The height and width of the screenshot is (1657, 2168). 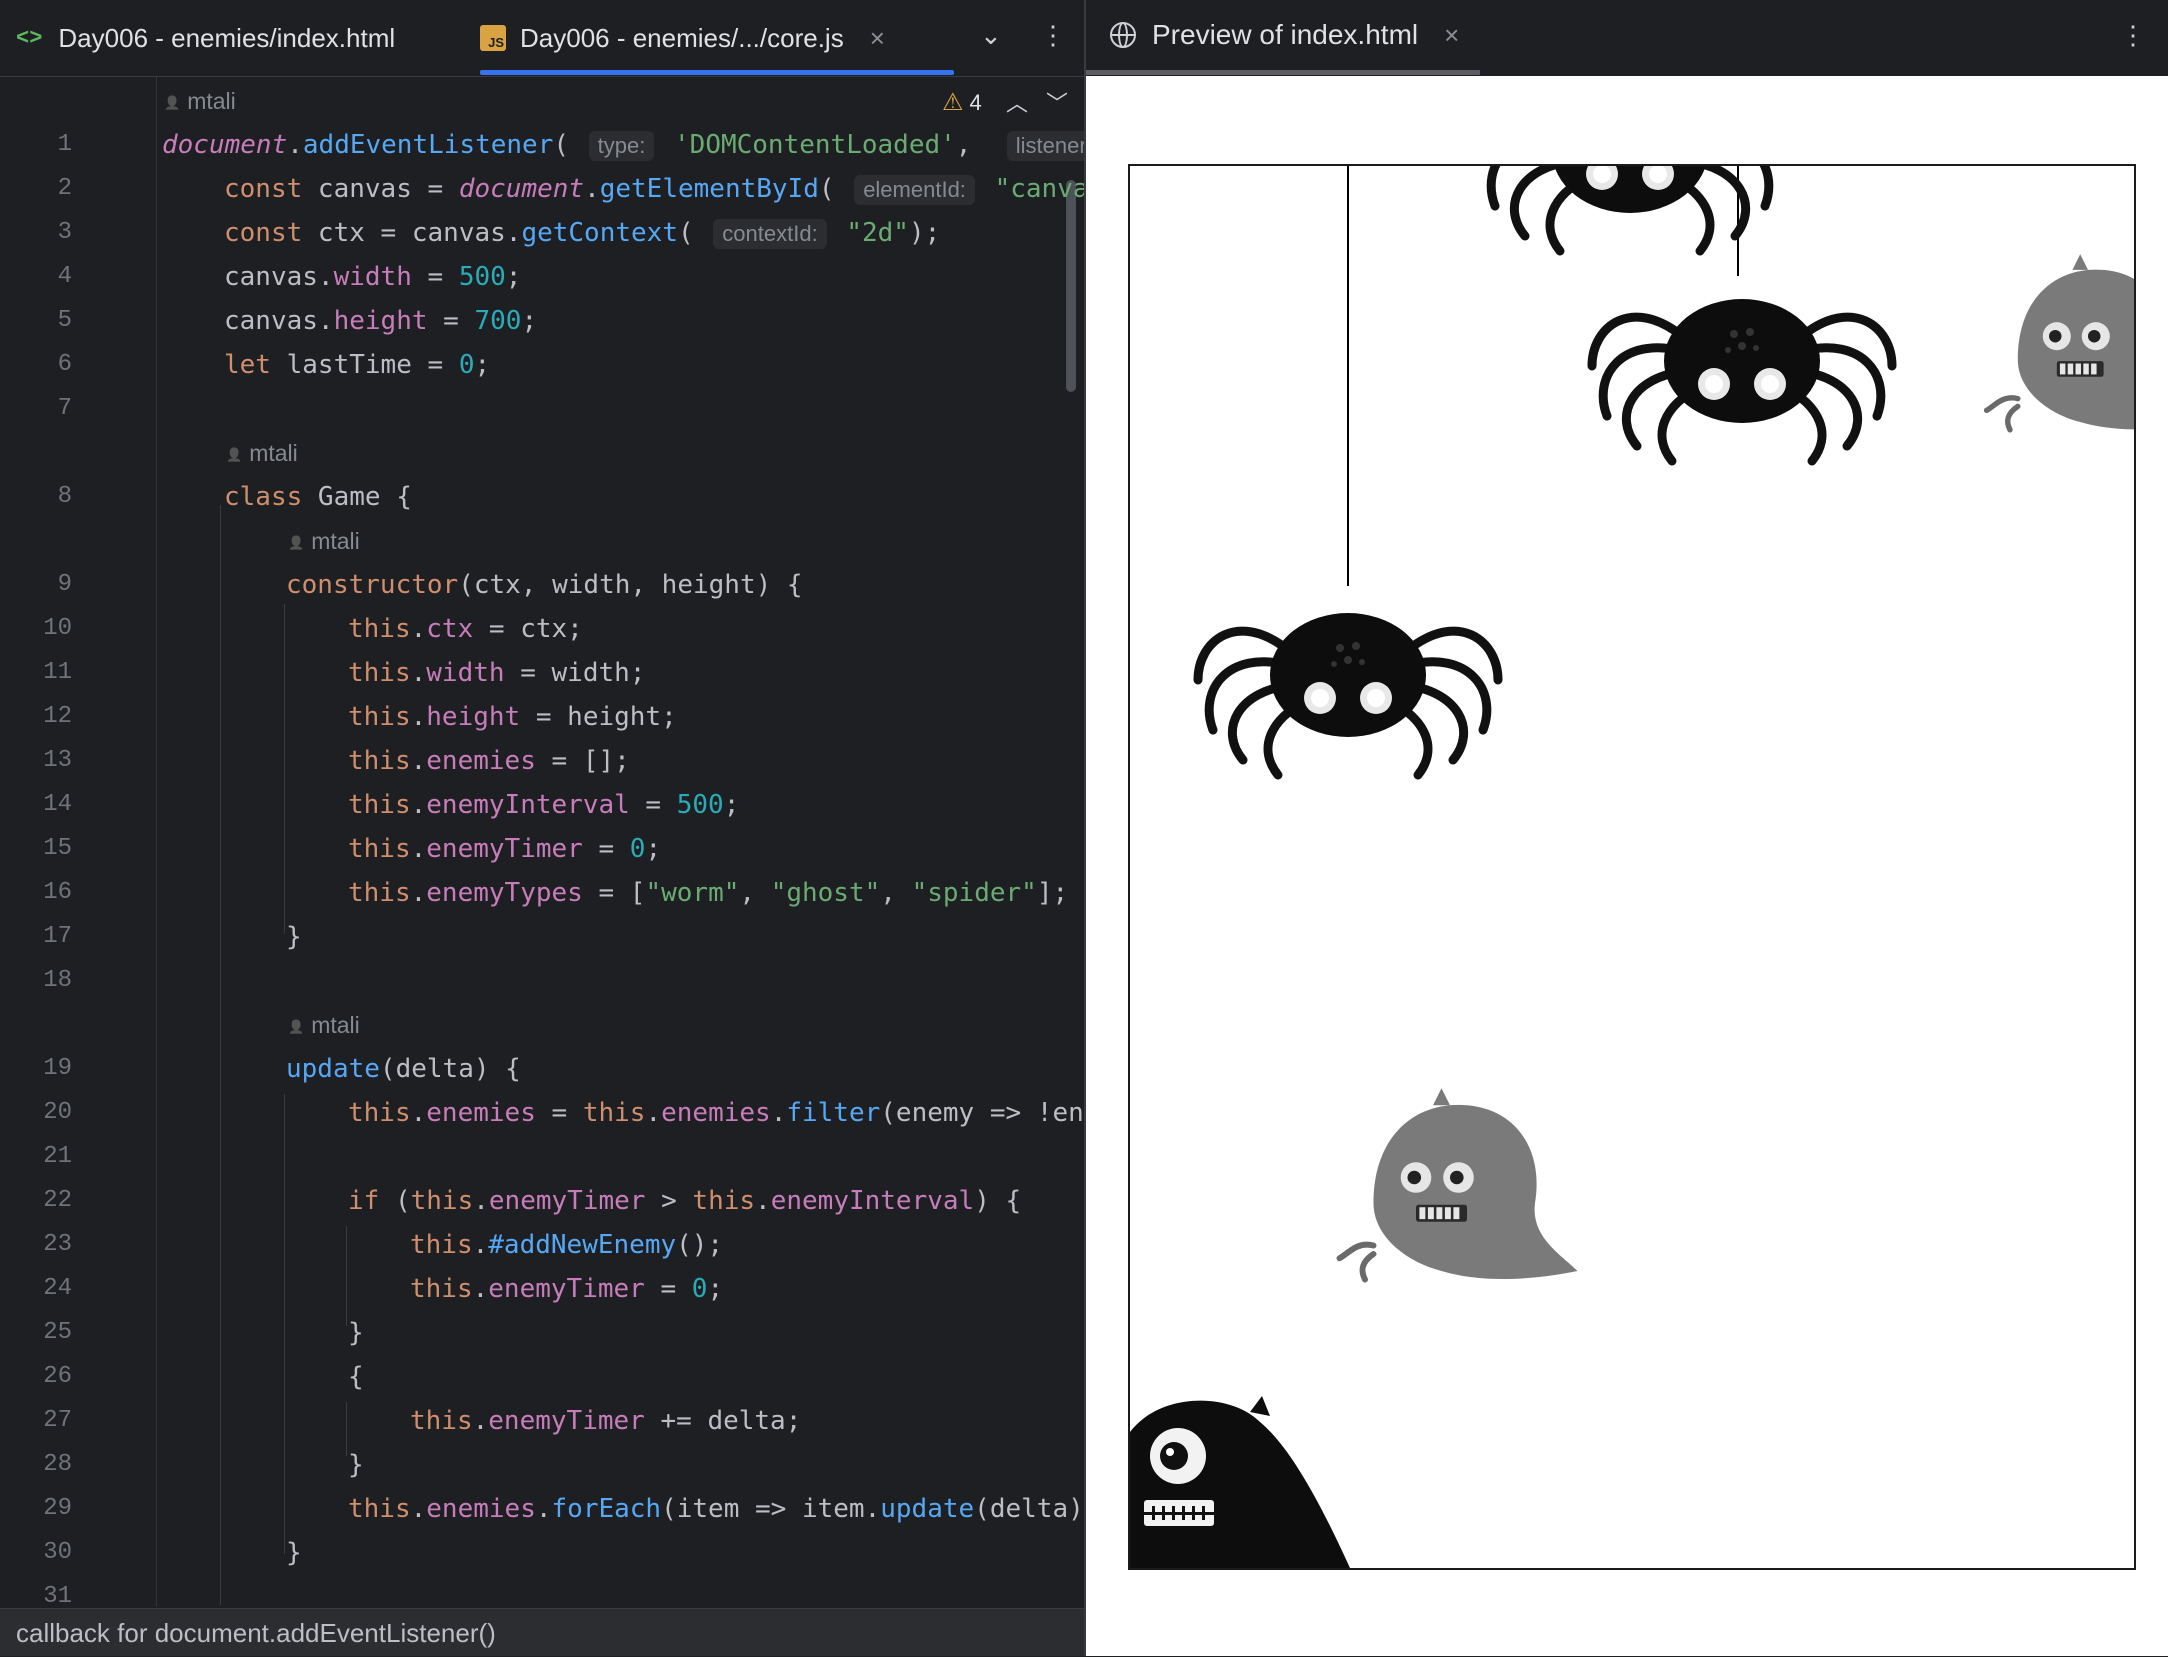 I want to click on js-icon: JS, so click(x=493, y=38).